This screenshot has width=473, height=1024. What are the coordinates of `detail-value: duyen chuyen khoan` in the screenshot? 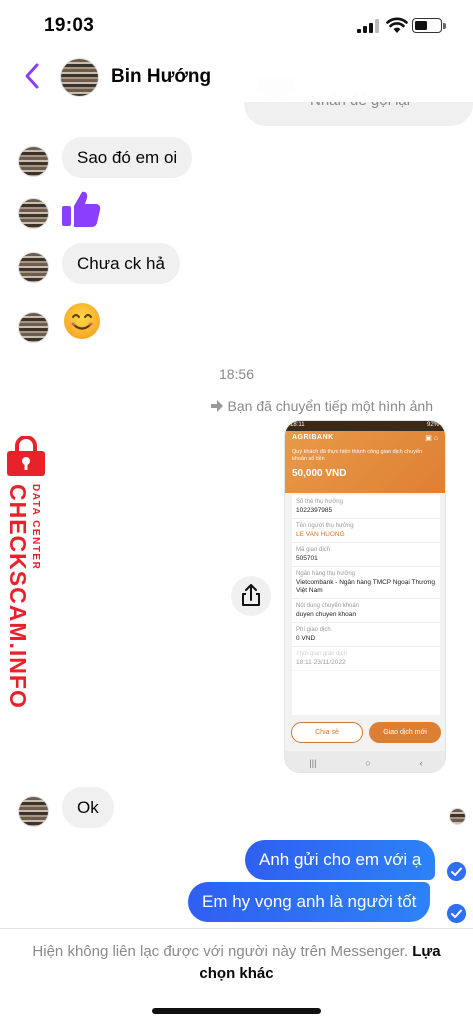 It's located at (326, 614).